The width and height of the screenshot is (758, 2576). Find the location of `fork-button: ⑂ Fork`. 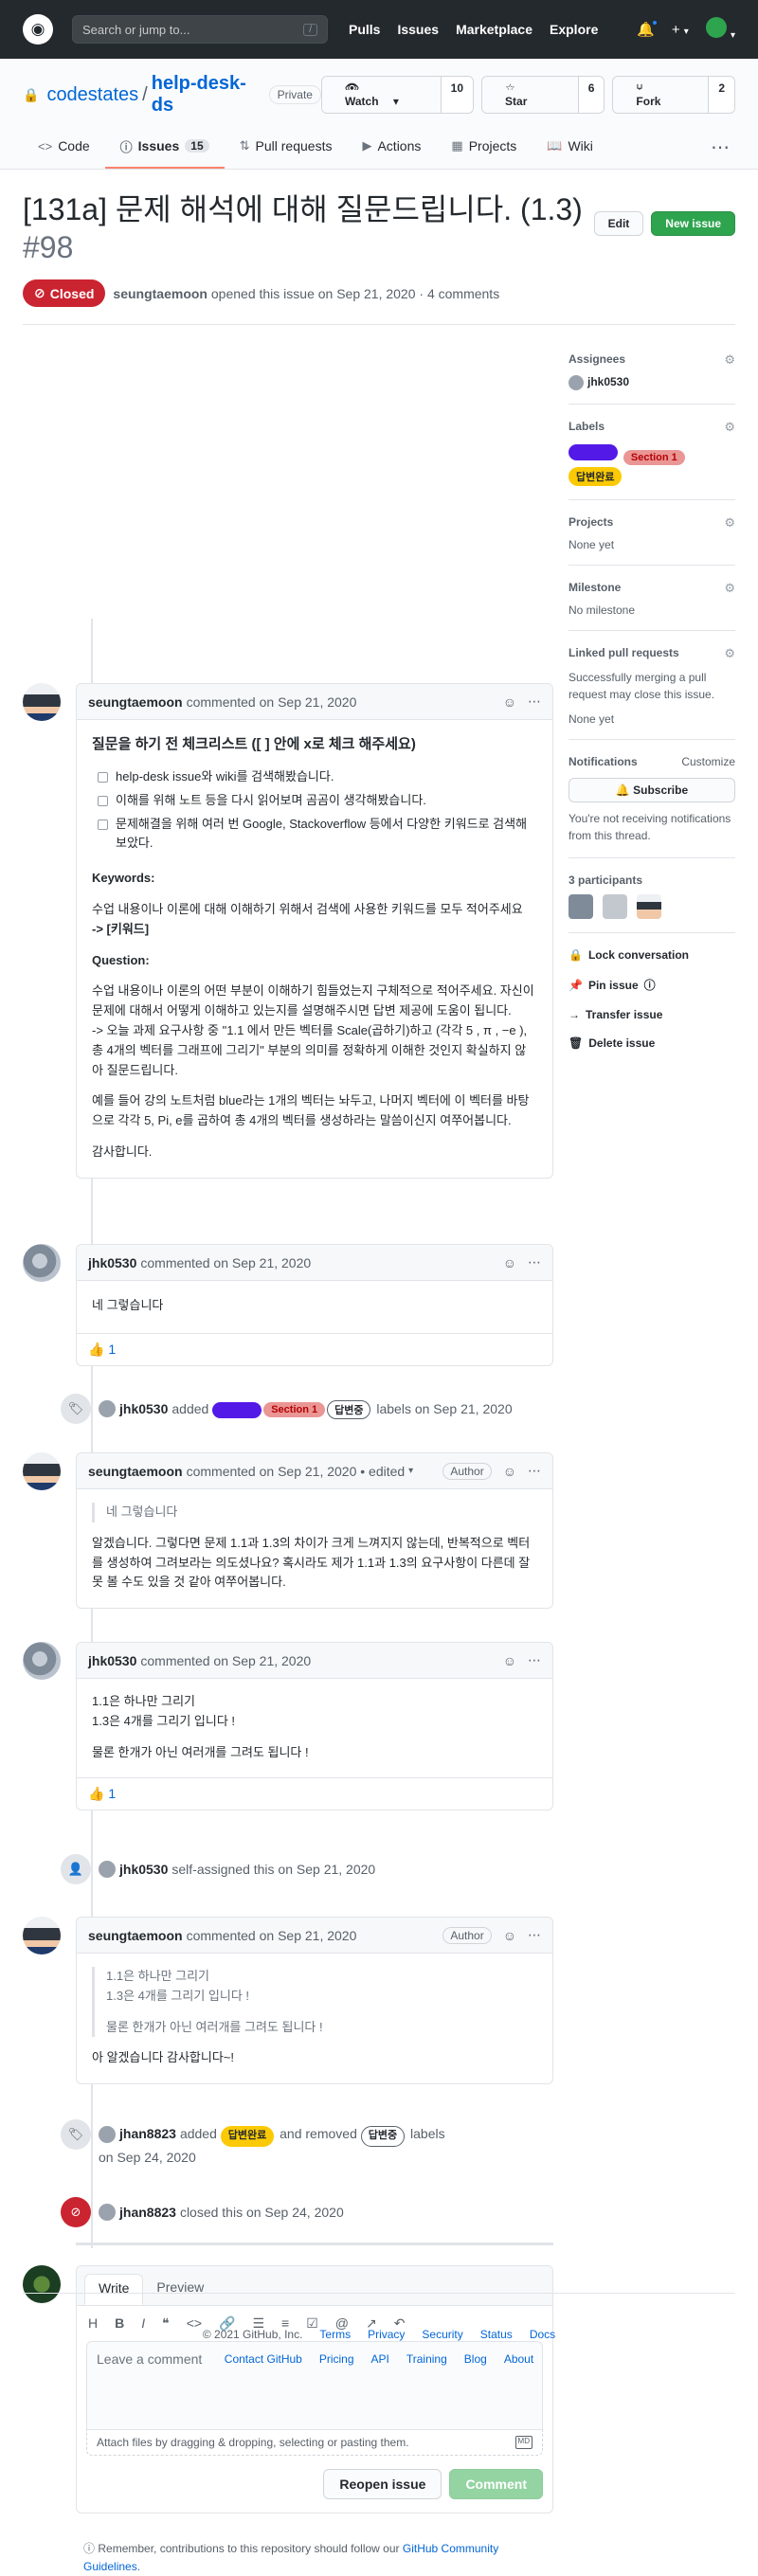

fork-button: ⑂ Fork is located at coordinates (661, 95).